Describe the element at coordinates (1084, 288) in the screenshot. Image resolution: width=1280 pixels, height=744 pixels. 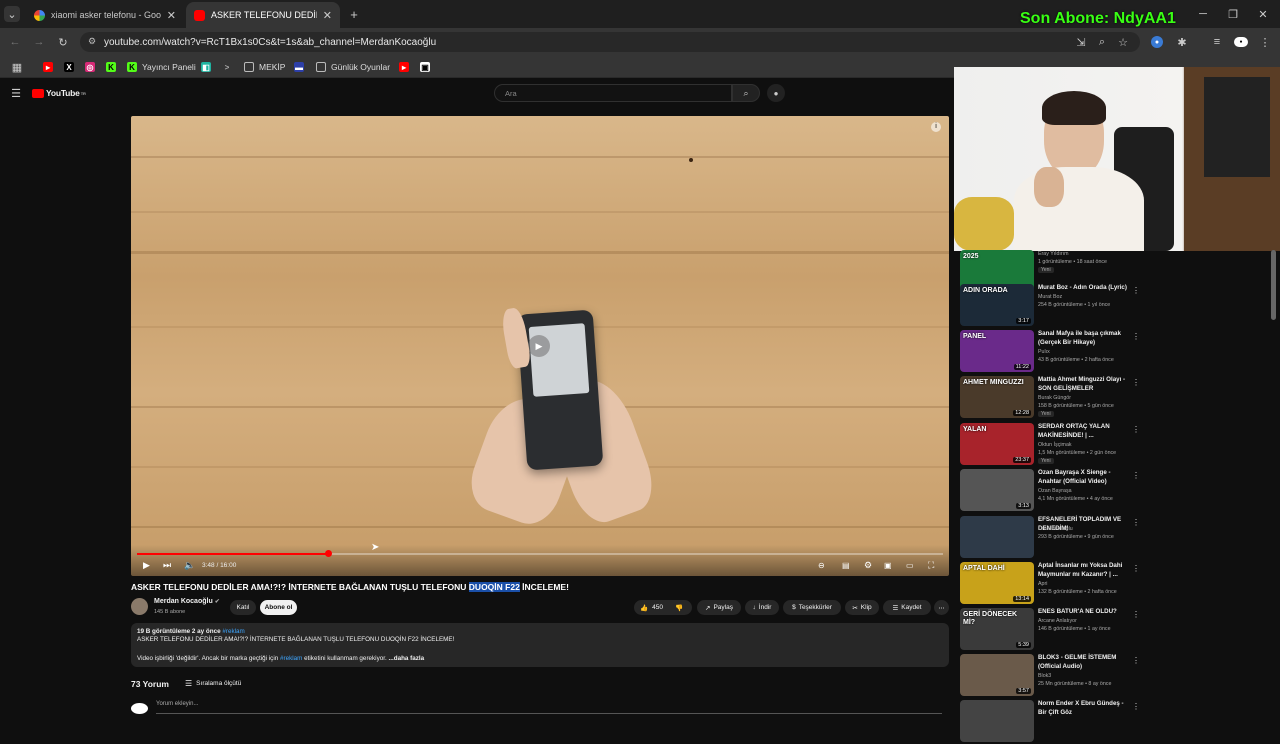
I see `video-title-link: Murat Boz - Adın Orada (Lyric)` at that location.